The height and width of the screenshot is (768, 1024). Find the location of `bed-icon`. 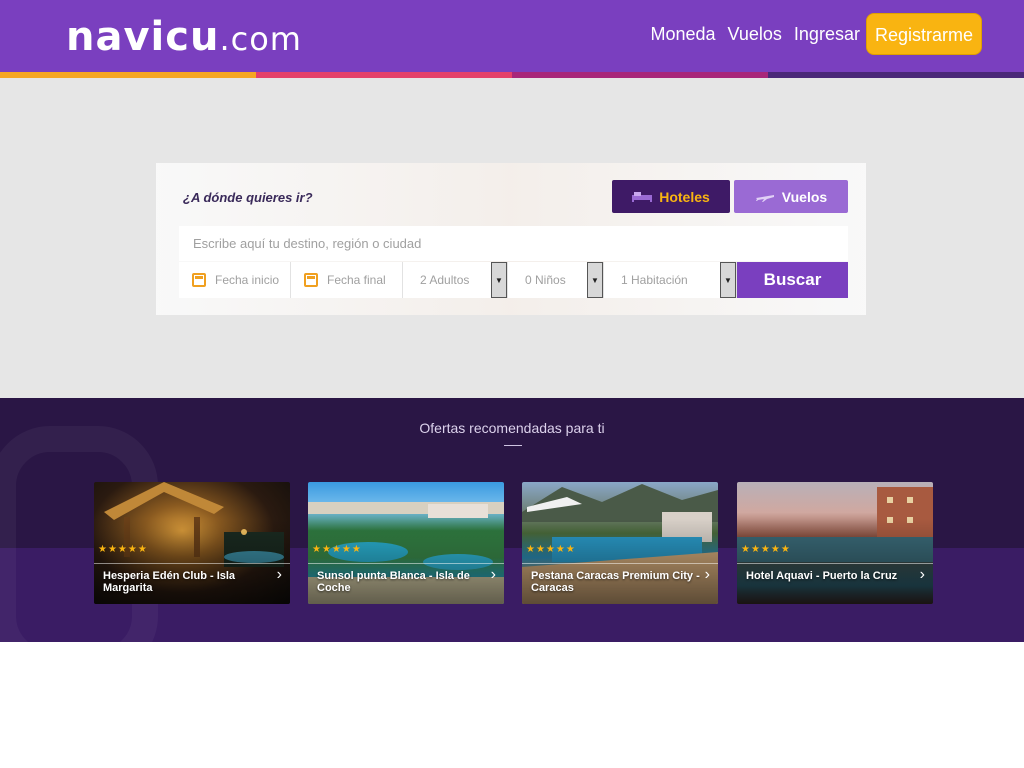

bed-icon is located at coordinates (642, 196).